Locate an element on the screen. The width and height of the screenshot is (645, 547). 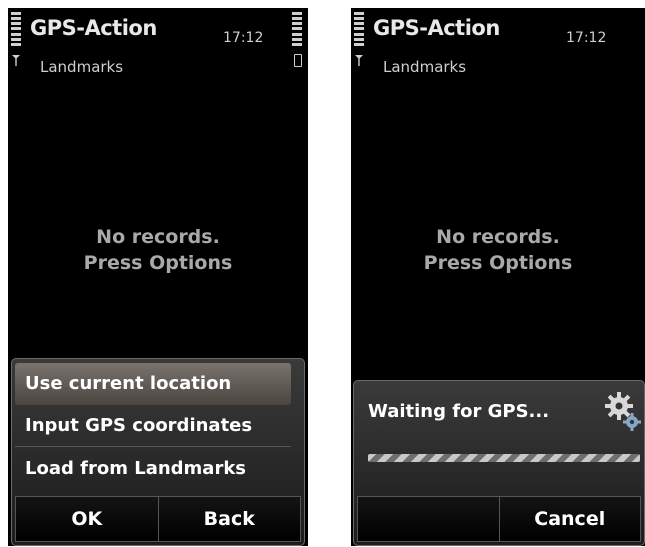
left-softkey is located at coordinates (428, 519).